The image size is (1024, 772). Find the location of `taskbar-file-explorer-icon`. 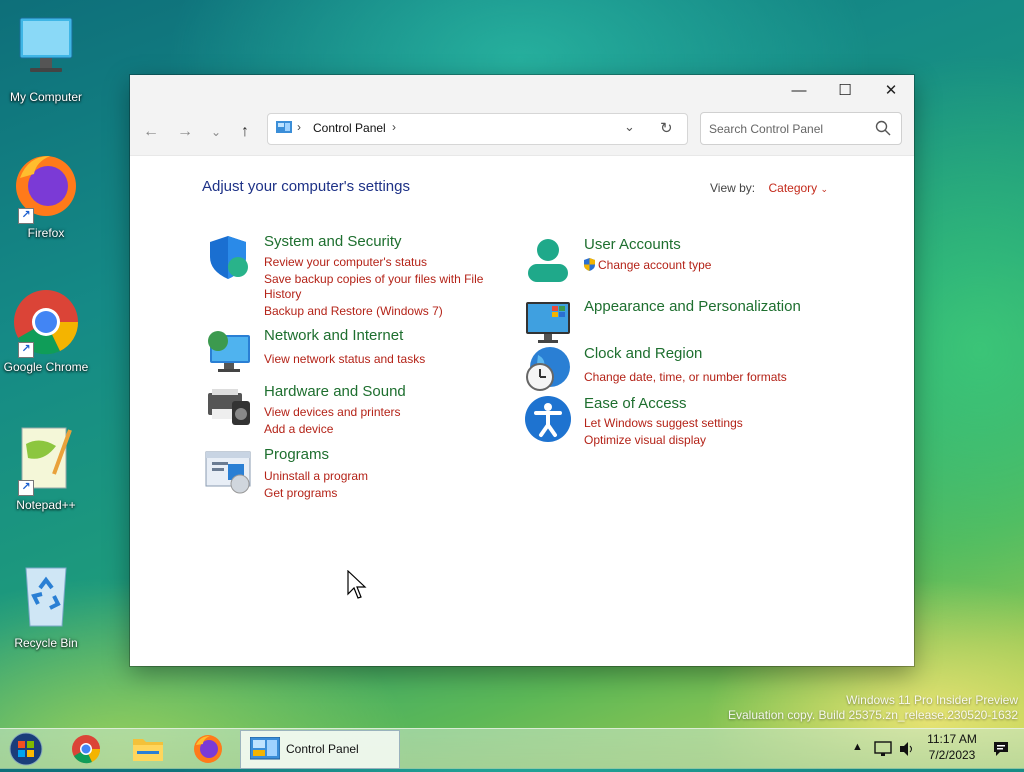

taskbar-file-explorer-icon is located at coordinates (148, 749).